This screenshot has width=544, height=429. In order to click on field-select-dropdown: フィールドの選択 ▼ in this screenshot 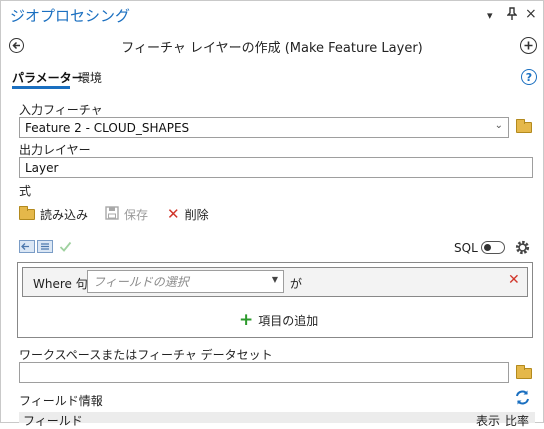, I will do `click(185, 281)`.